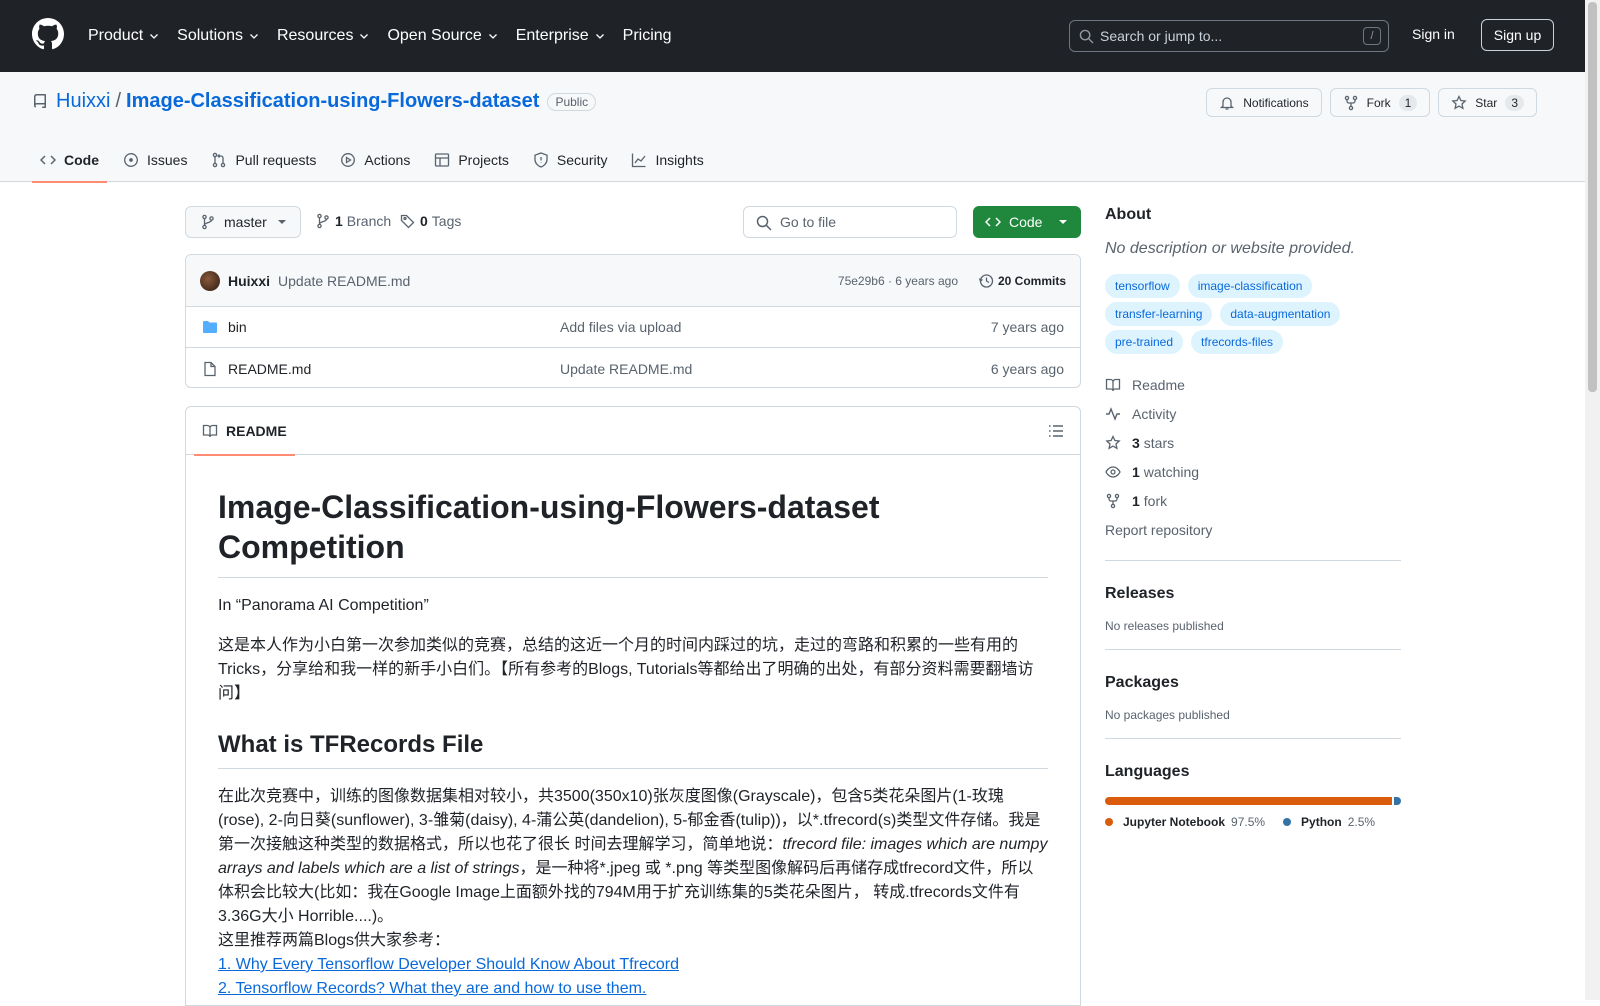 The width and height of the screenshot is (1600, 1006). Describe the element at coordinates (116, 35) in the screenshot. I see `nav-label: Product` at that location.